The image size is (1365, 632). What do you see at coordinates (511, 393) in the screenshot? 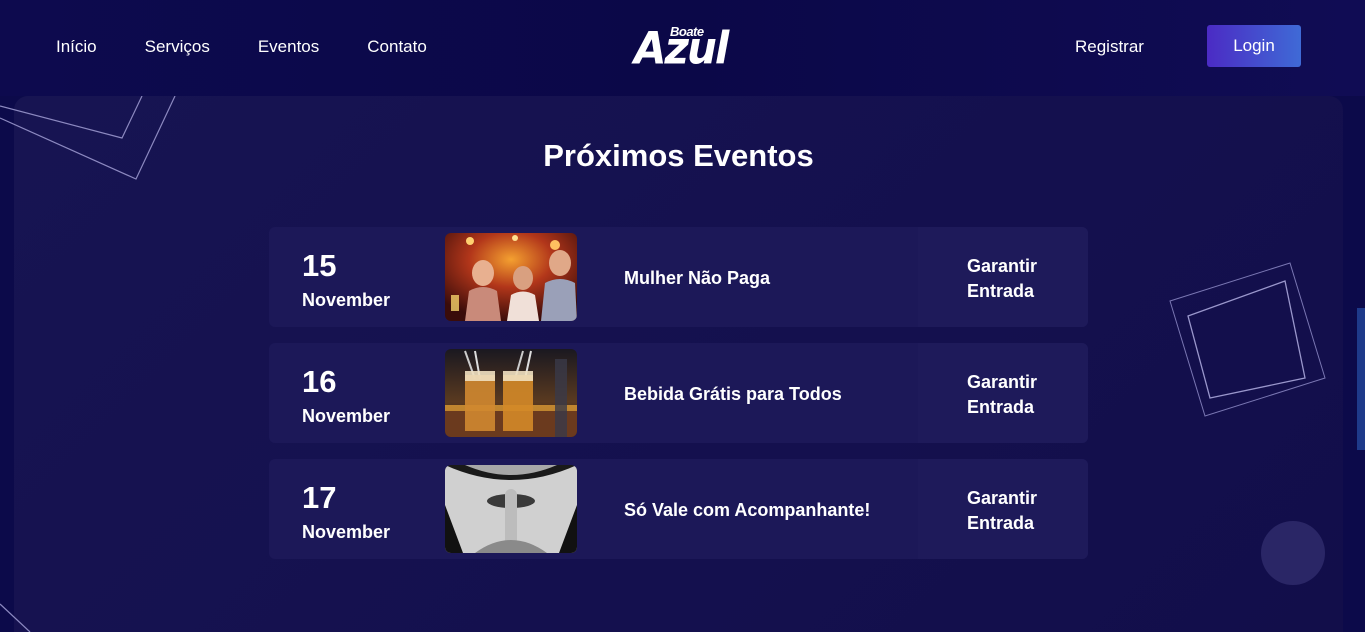
I see `cocktail-glasses-image` at bounding box center [511, 393].